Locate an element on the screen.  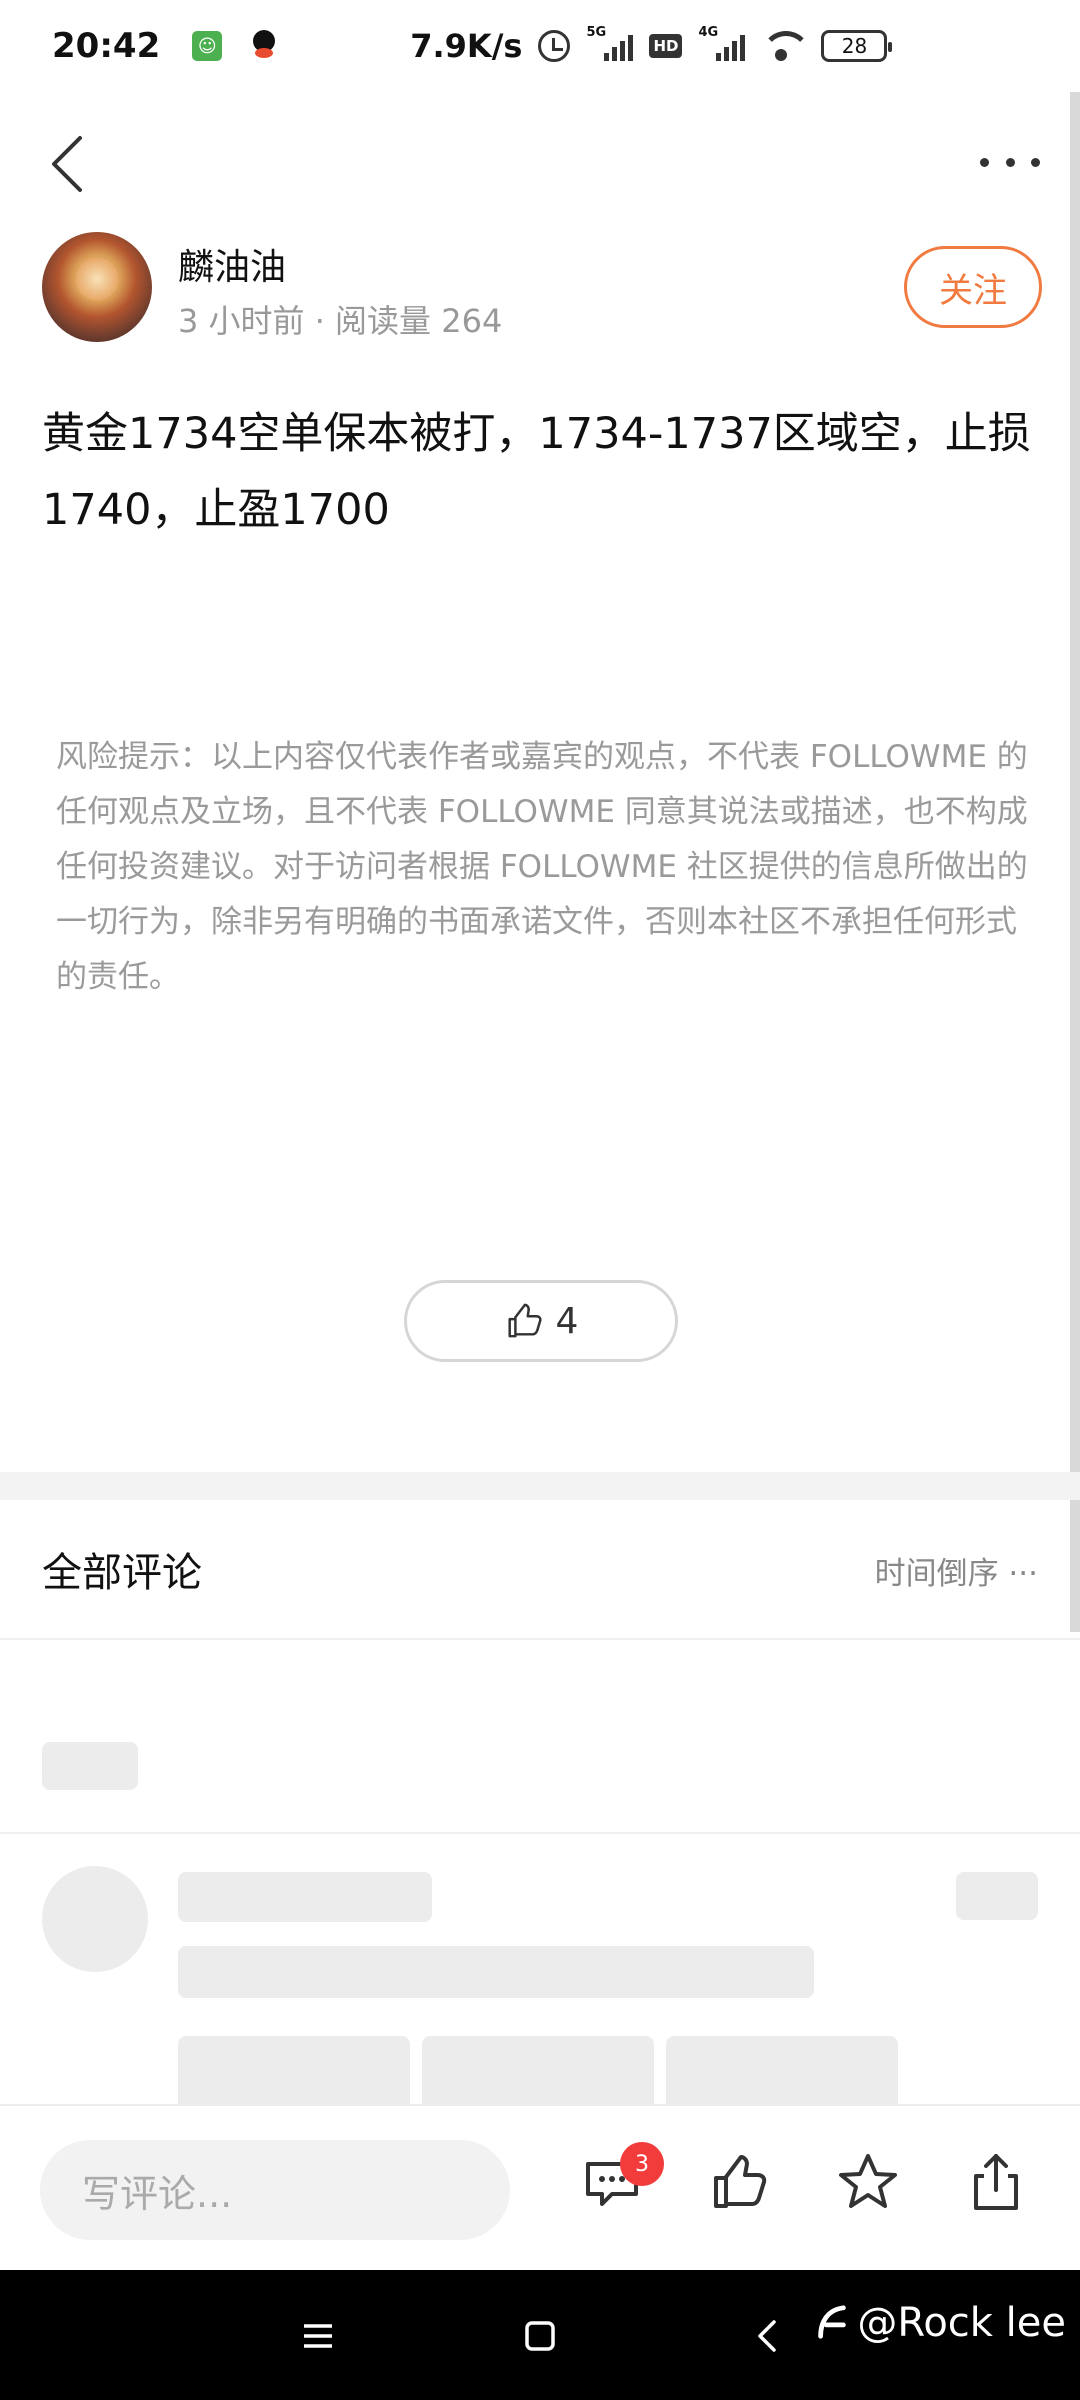
sort-order-button: 时间倒序 ··· is located at coordinates (956, 1570).